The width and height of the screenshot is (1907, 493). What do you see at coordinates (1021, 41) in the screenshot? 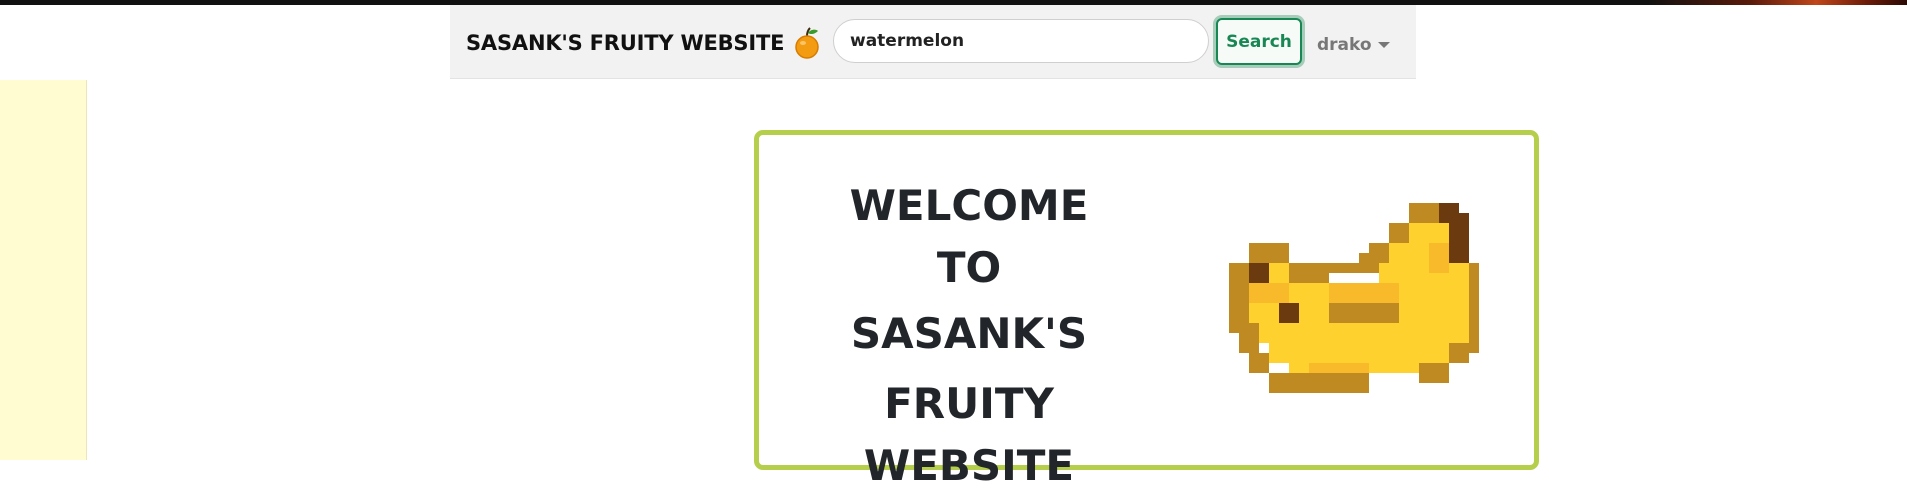
I see `search-input` at bounding box center [1021, 41].